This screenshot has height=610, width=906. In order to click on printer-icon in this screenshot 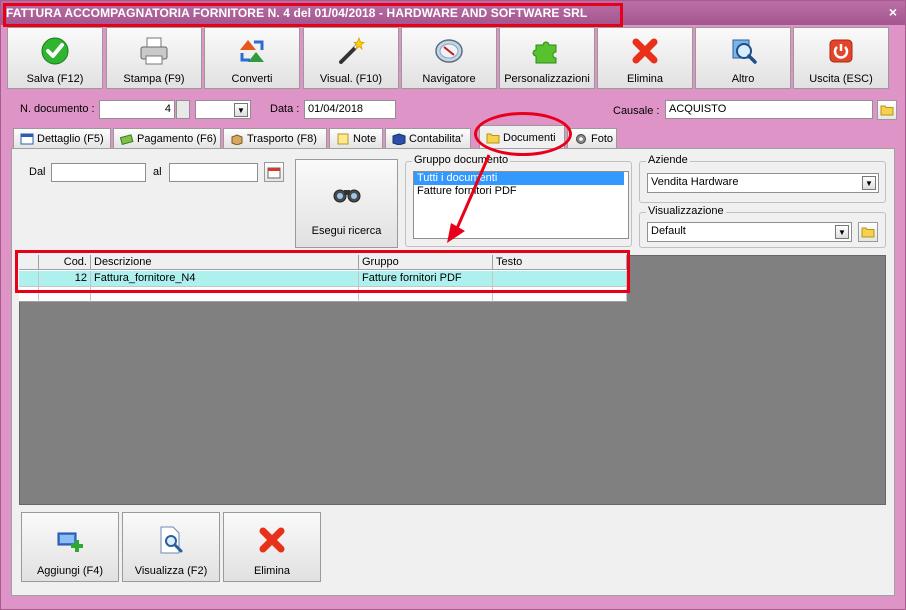, I will do `click(154, 51)`.